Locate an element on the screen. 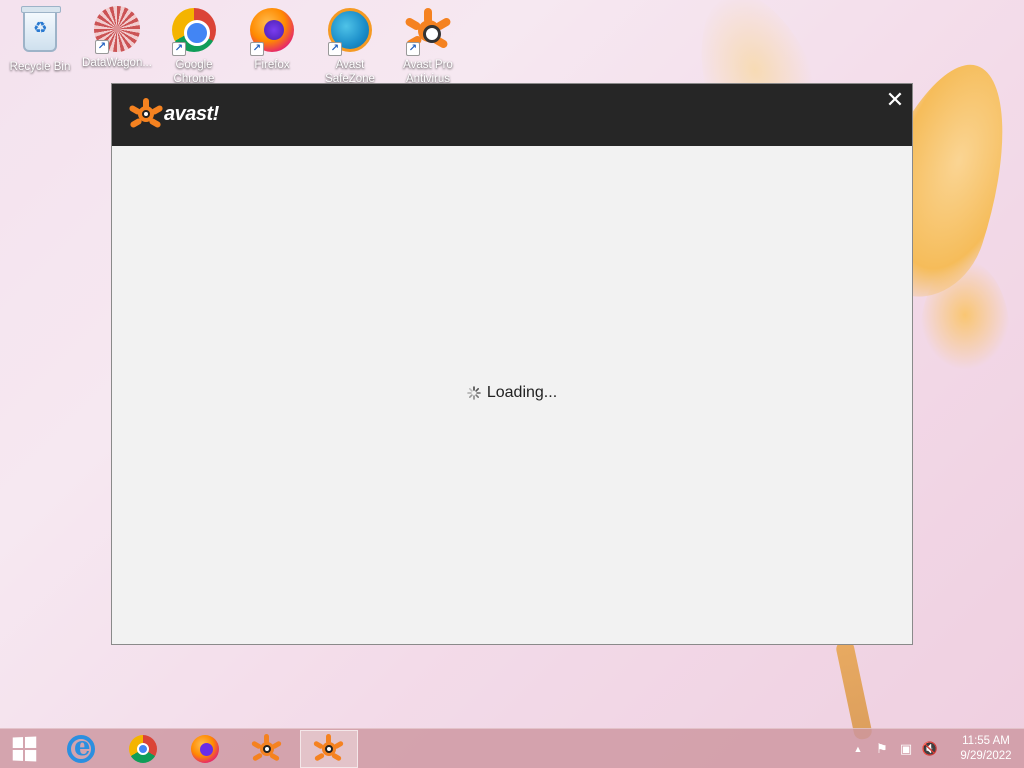 The height and width of the screenshot is (768, 1024). action-center-flag-icon: ⚑ is located at coordinates (882, 749).